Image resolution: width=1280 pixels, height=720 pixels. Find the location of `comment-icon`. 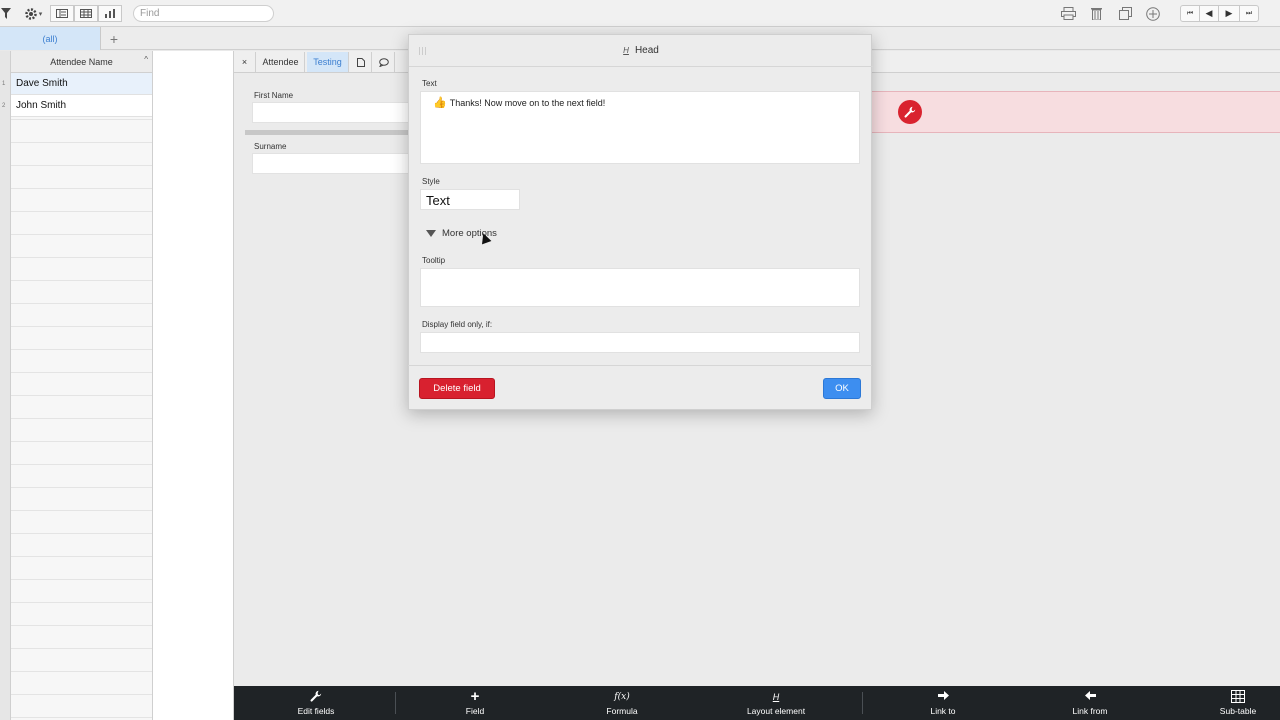

comment-icon is located at coordinates (384, 62).